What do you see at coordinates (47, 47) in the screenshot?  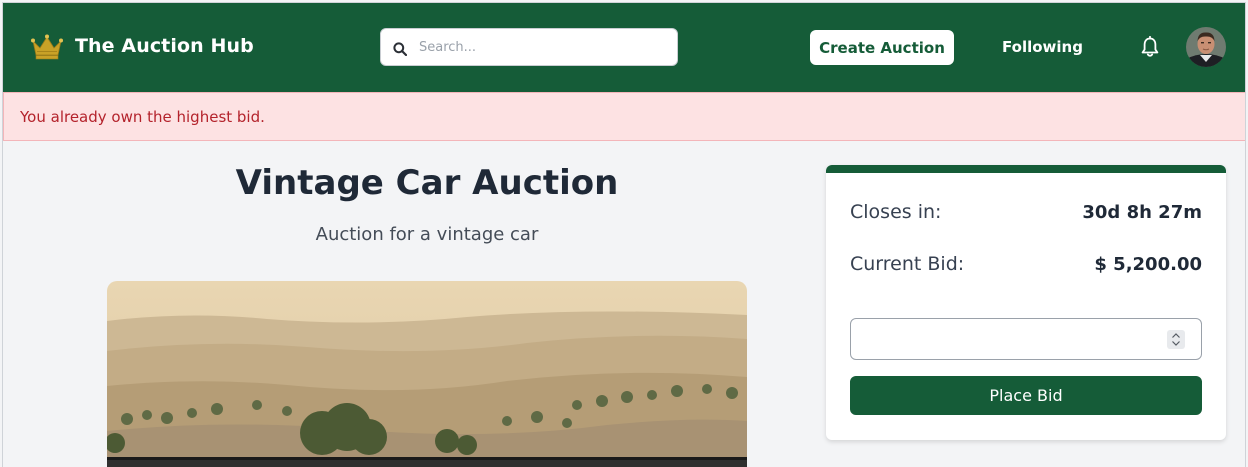 I see `crown-icon` at bounding box center [47, 47].